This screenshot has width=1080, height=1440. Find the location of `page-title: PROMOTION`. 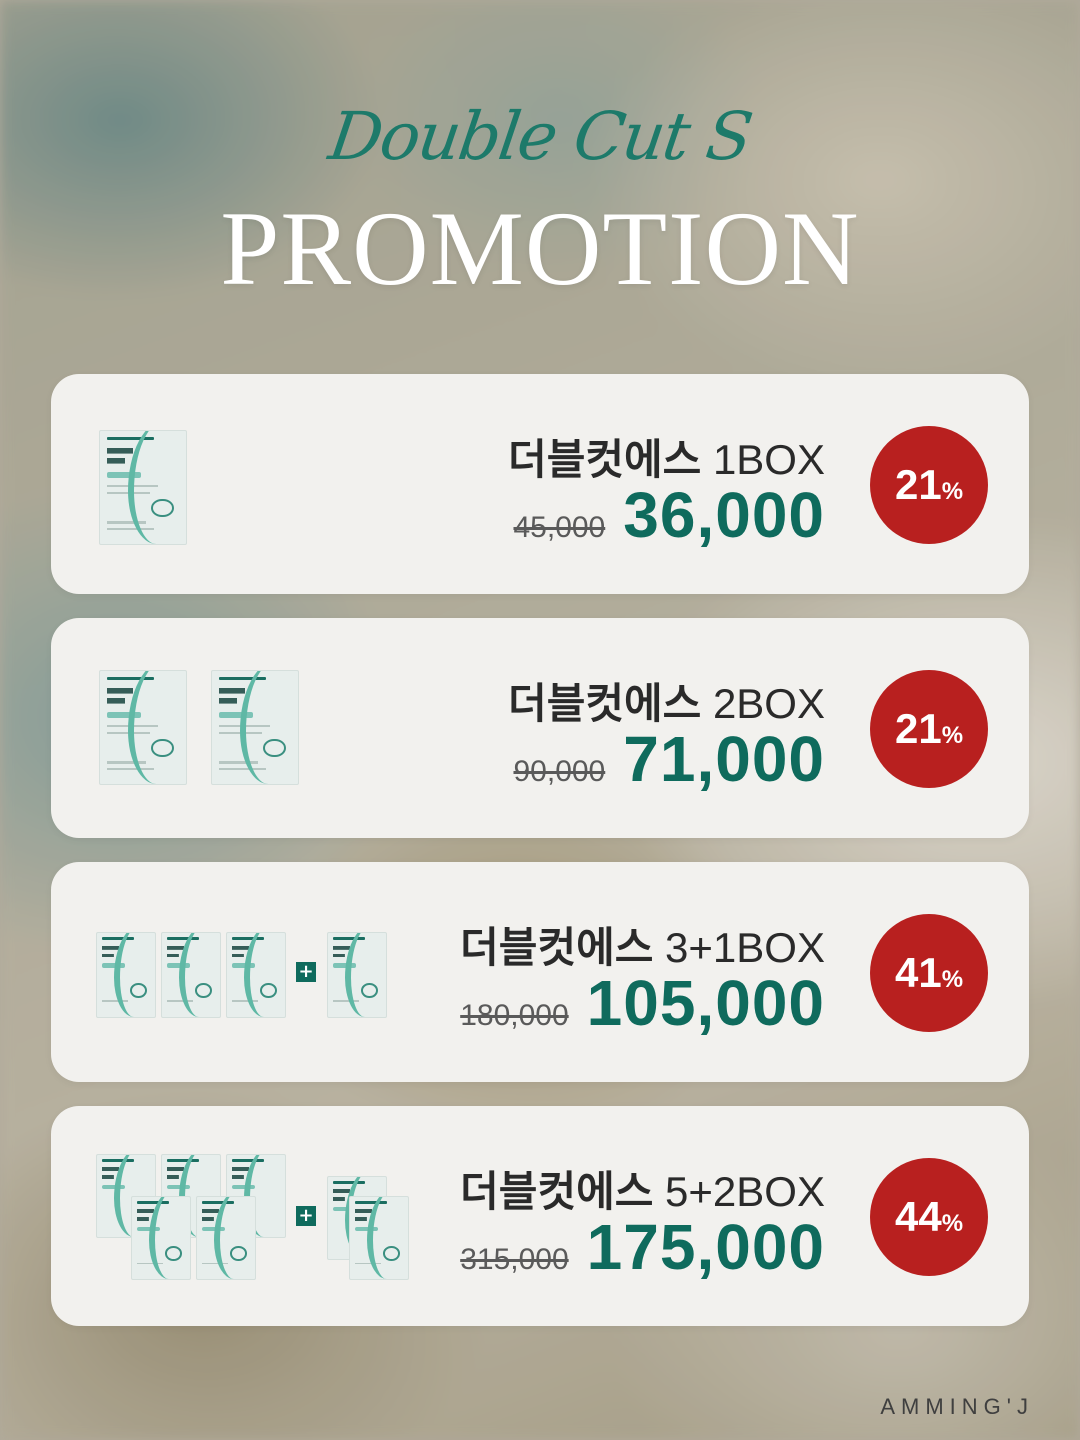

page-title: PROMOTION is located at coordinates (540, 248).